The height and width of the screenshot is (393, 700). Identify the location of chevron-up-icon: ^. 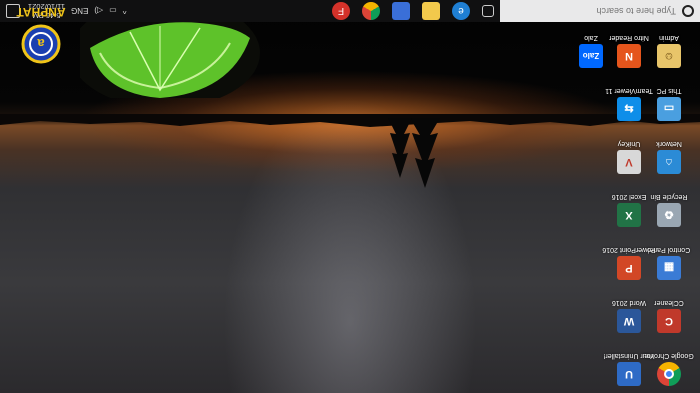
(125, 11).